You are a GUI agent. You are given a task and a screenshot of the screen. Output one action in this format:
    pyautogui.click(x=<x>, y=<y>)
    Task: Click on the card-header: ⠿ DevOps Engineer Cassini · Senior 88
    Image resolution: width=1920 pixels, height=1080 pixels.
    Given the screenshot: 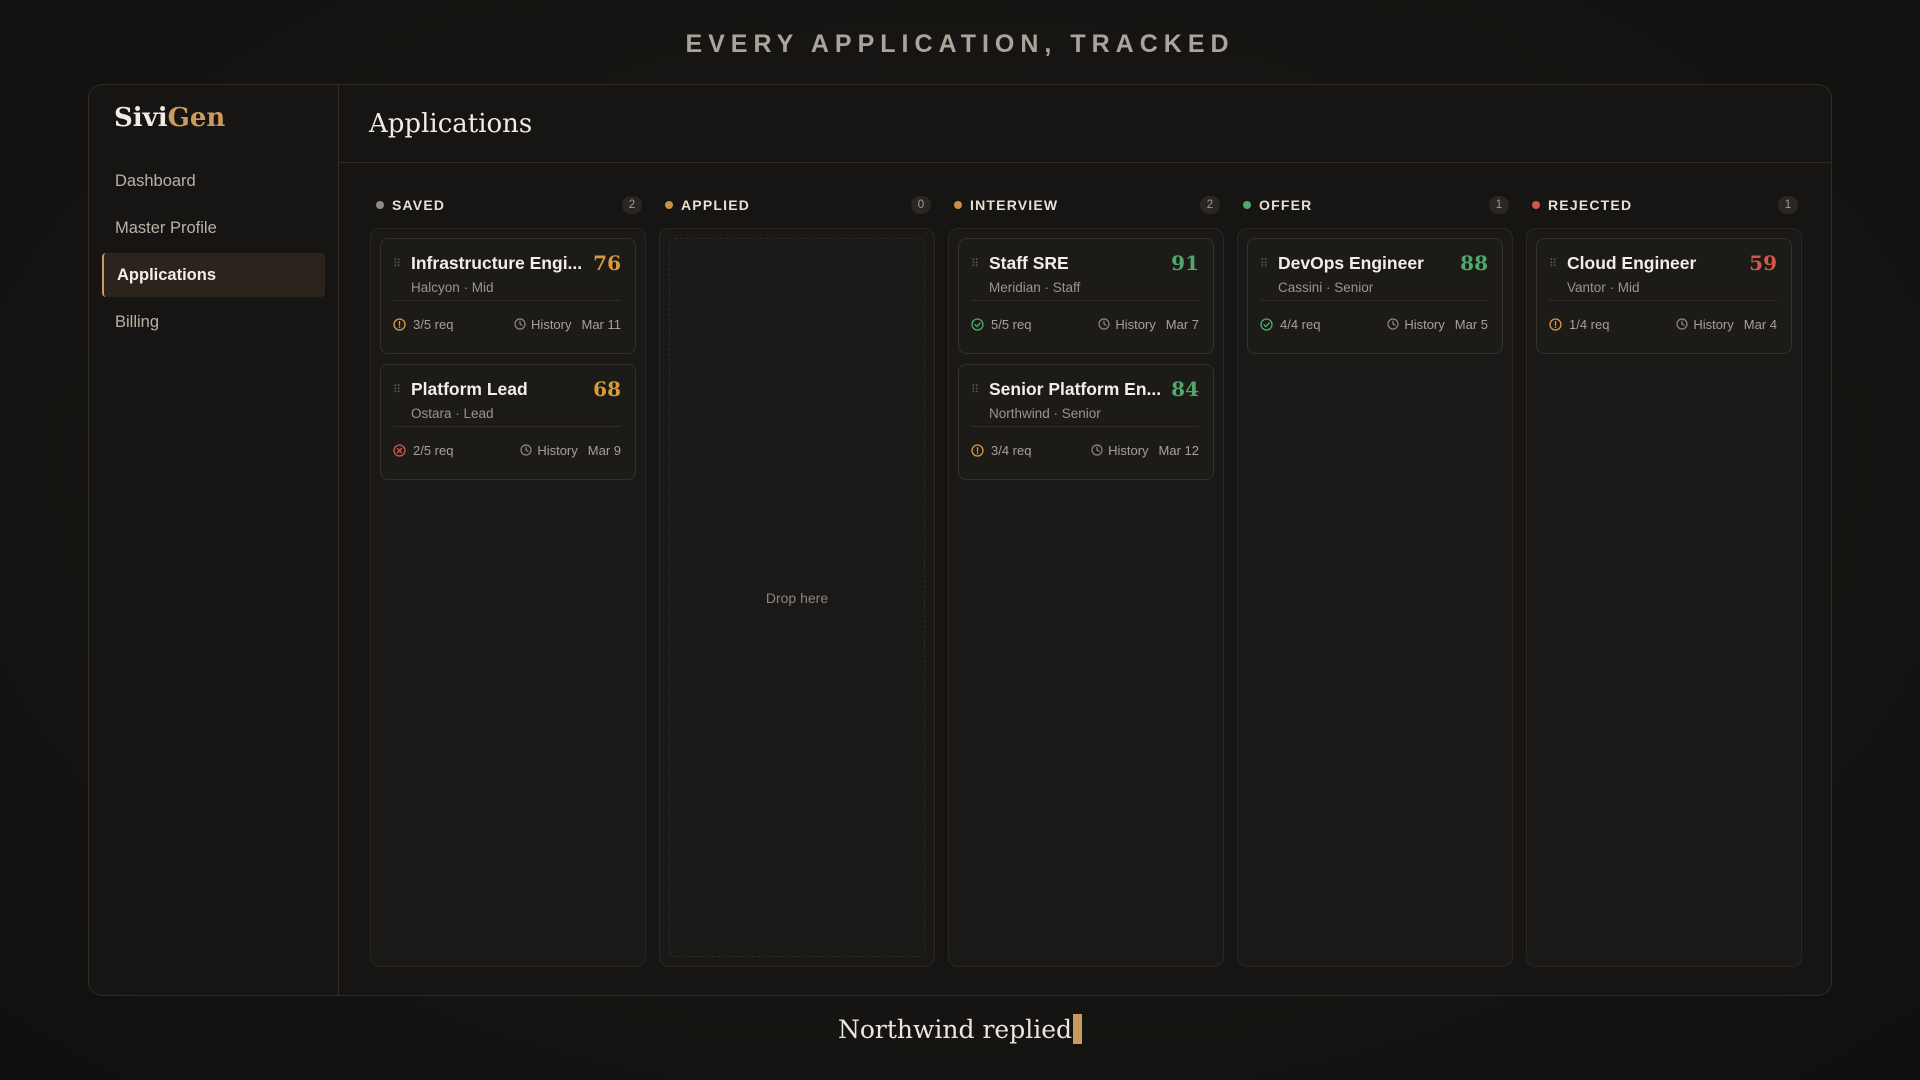 What is the action you would take?
    pyautogui.click(x=1374, y=276)
    